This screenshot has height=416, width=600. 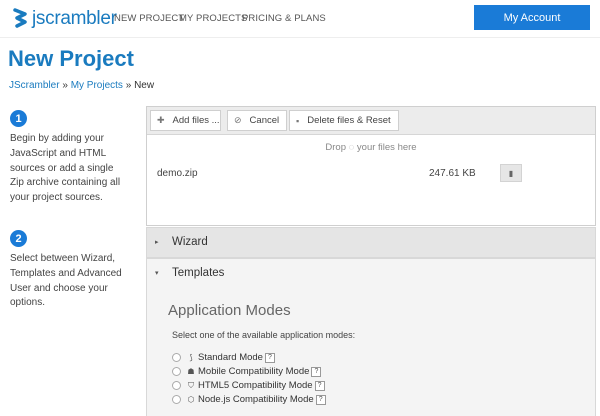 What do you see at coordinates (264, 120) in the screenshot?
I see `cancel-label: Cancel` at bounding box center [264, 120].